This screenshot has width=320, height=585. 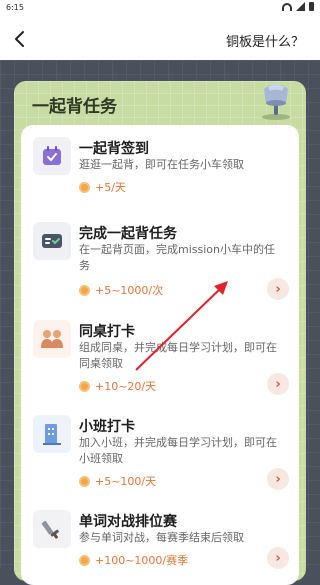 I want to click on task-reward: +100~1000/赛季, so click(x=133, y=560).